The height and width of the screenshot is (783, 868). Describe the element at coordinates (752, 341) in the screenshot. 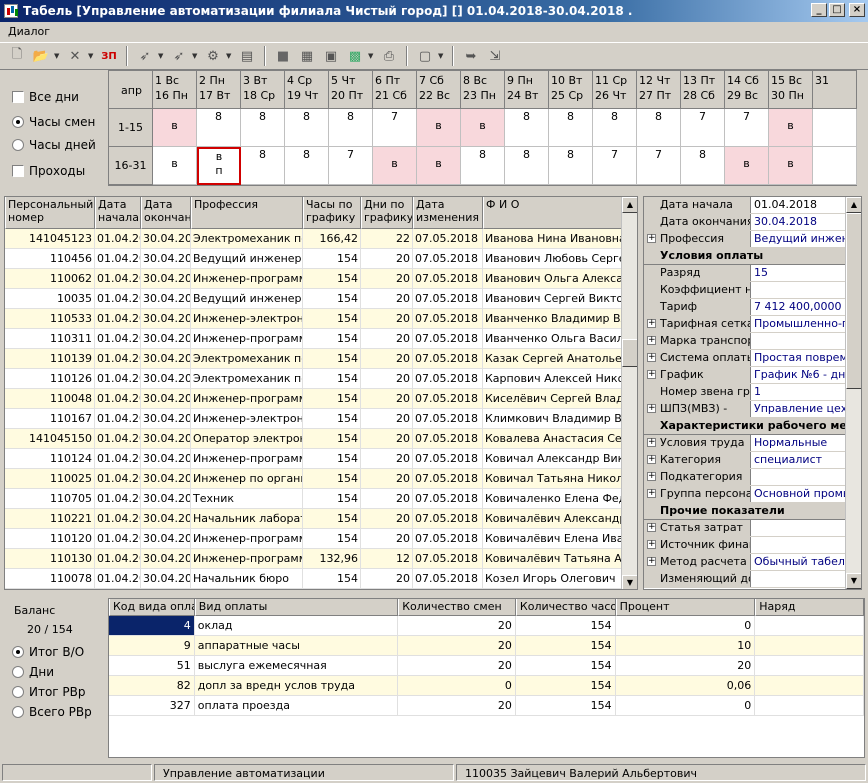

I see `property-row: + Марка транспорт` at that location.